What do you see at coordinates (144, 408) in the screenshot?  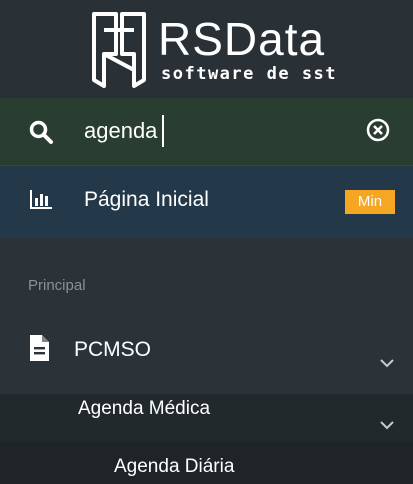 I see `nav-agenda-medica-label: Agenda Médica` at bounding box center [144, 408].